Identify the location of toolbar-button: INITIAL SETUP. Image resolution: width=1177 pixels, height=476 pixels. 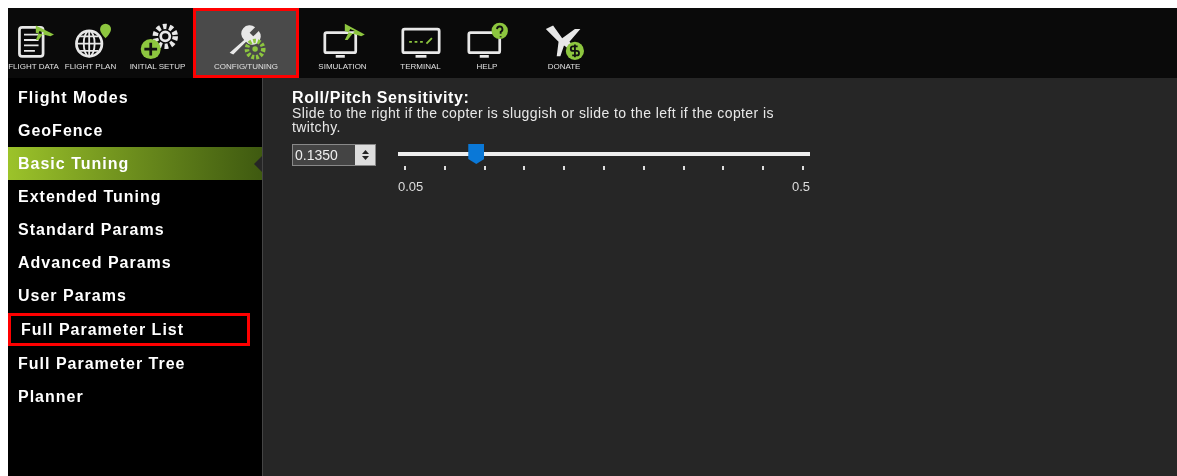
(157, 43).